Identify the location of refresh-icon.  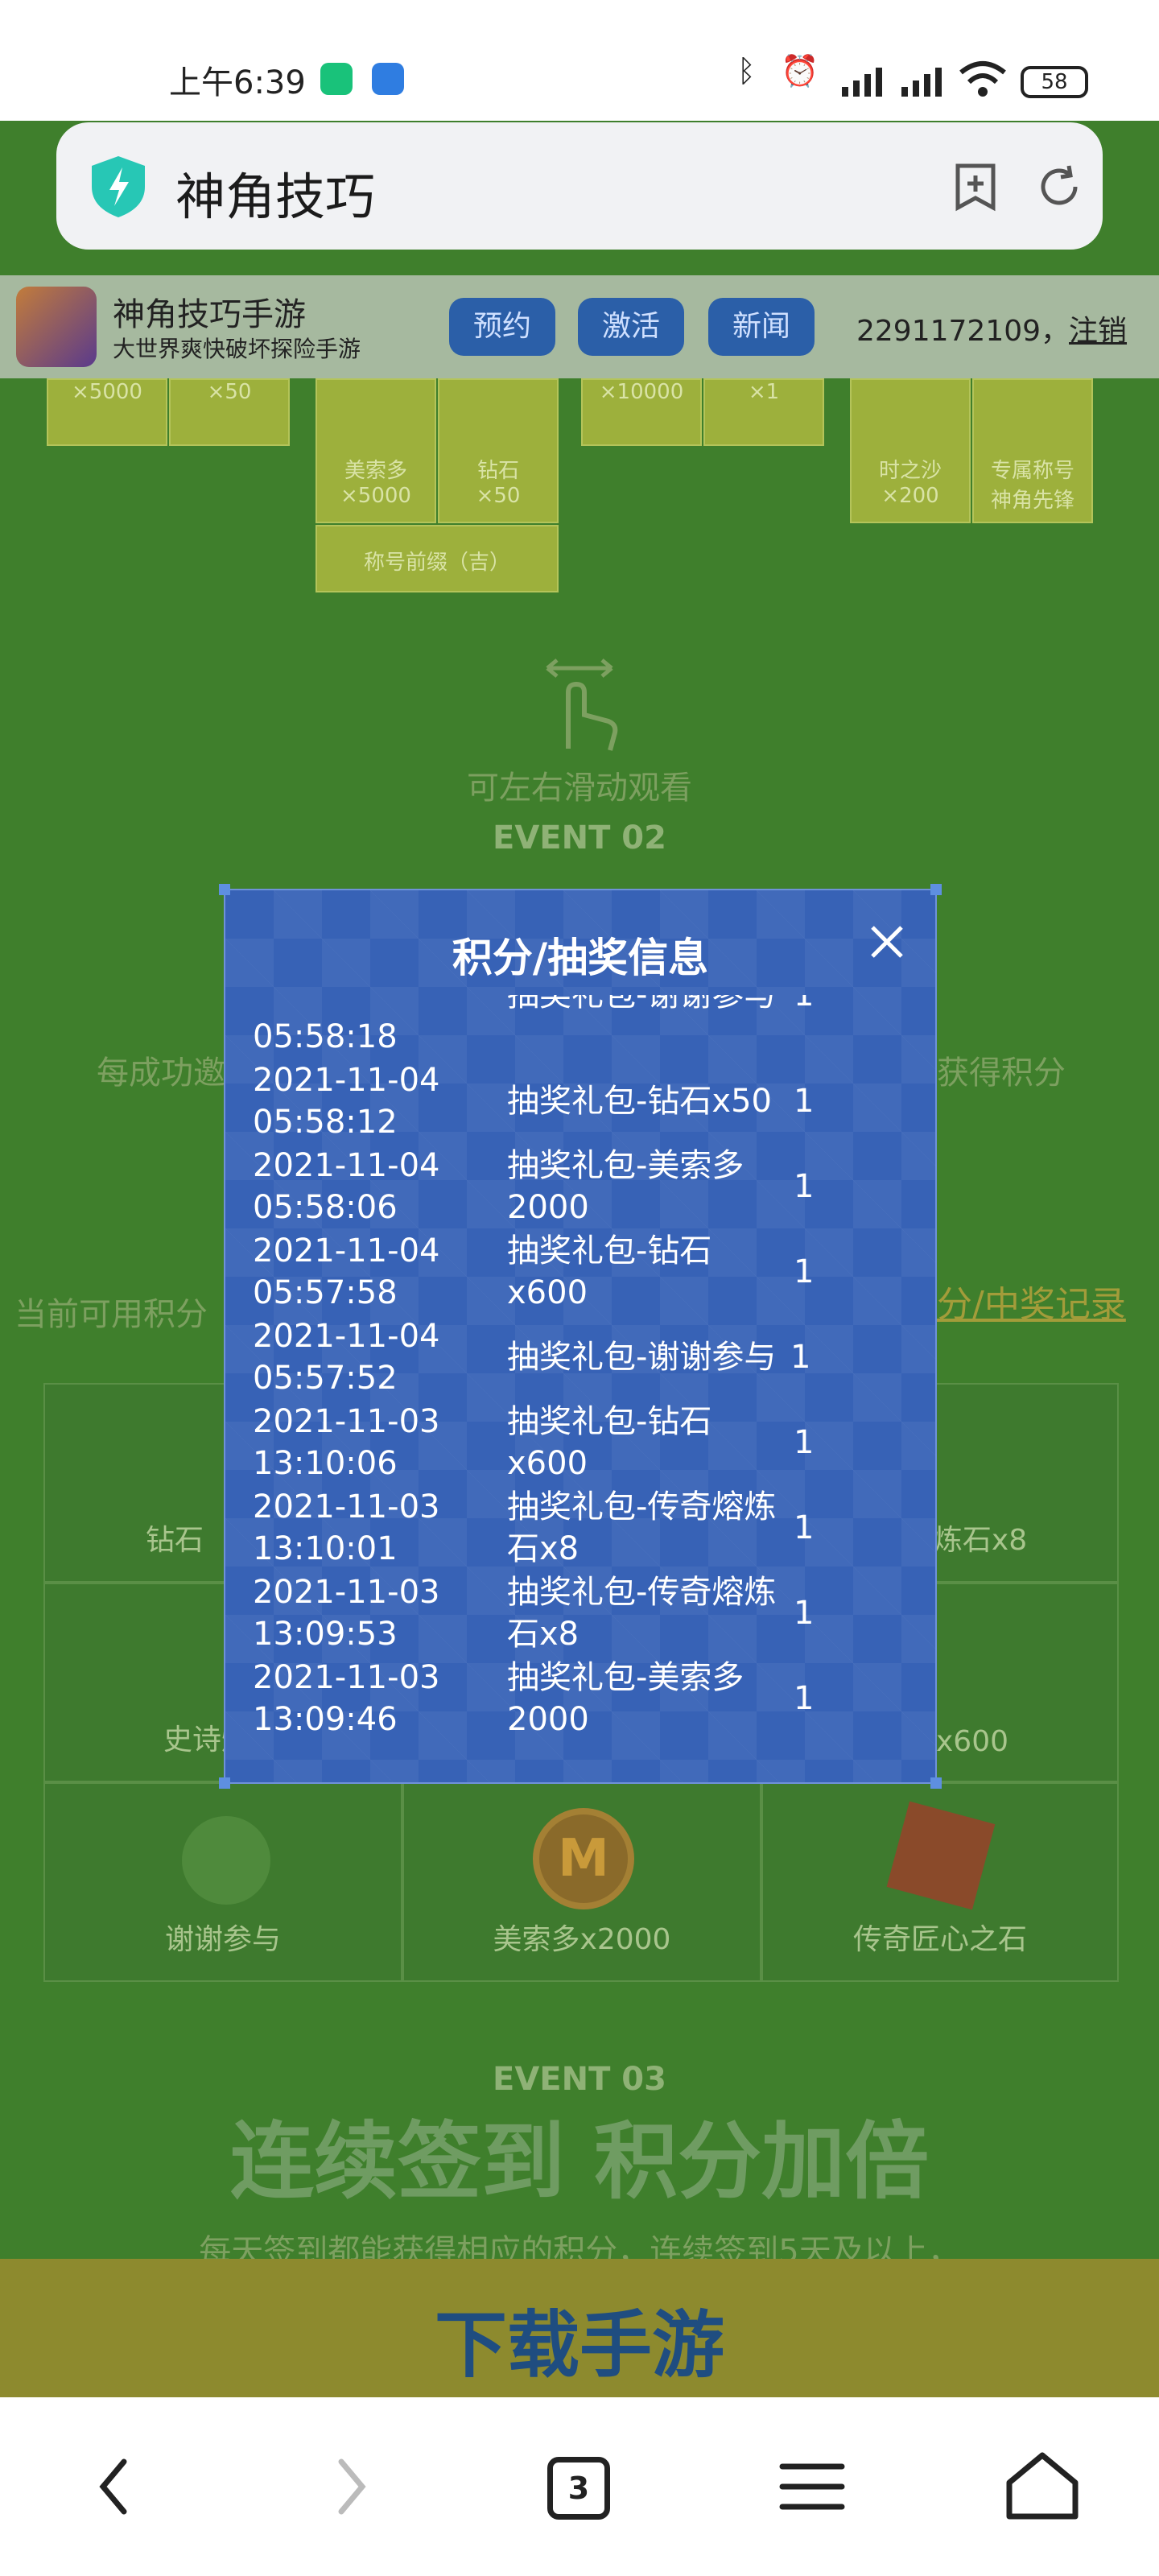
(1059, 187).